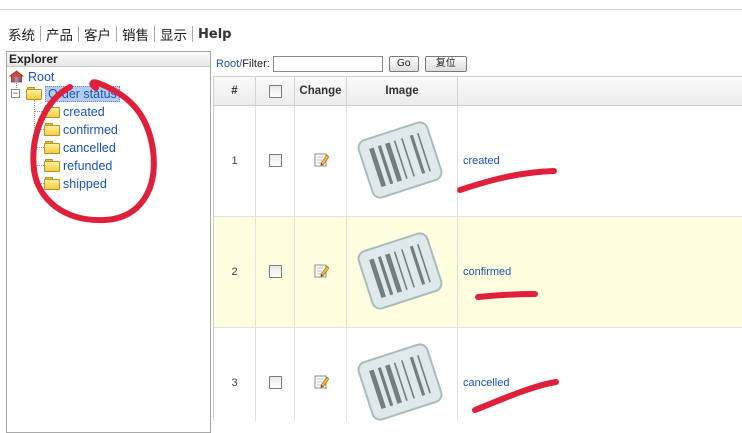 The width and height of the screenshot is (742, 433). Describe the element at coordinates (97, 34) in the screenshot. I see `menu-customers: 客户` at that location.